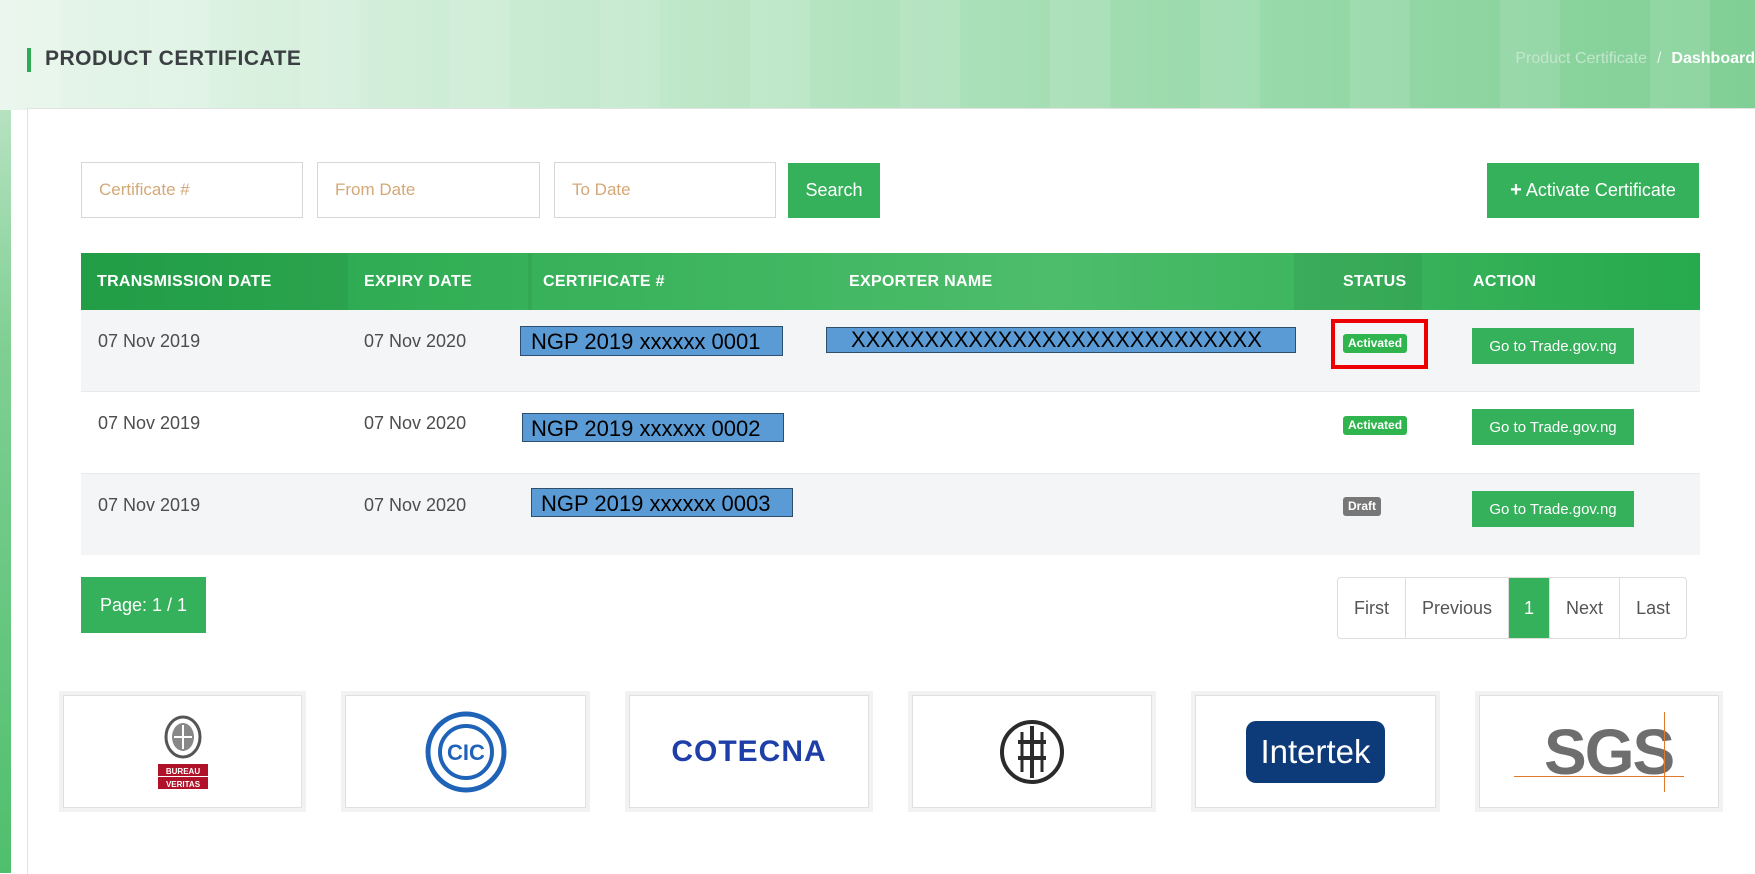  Describe the element at coordinates (1061, 340) in the screenshot. I see `exporter-name-redacted: XXXXXXXXXXXXXXXXXXXXXXXXXXXX` at that location.